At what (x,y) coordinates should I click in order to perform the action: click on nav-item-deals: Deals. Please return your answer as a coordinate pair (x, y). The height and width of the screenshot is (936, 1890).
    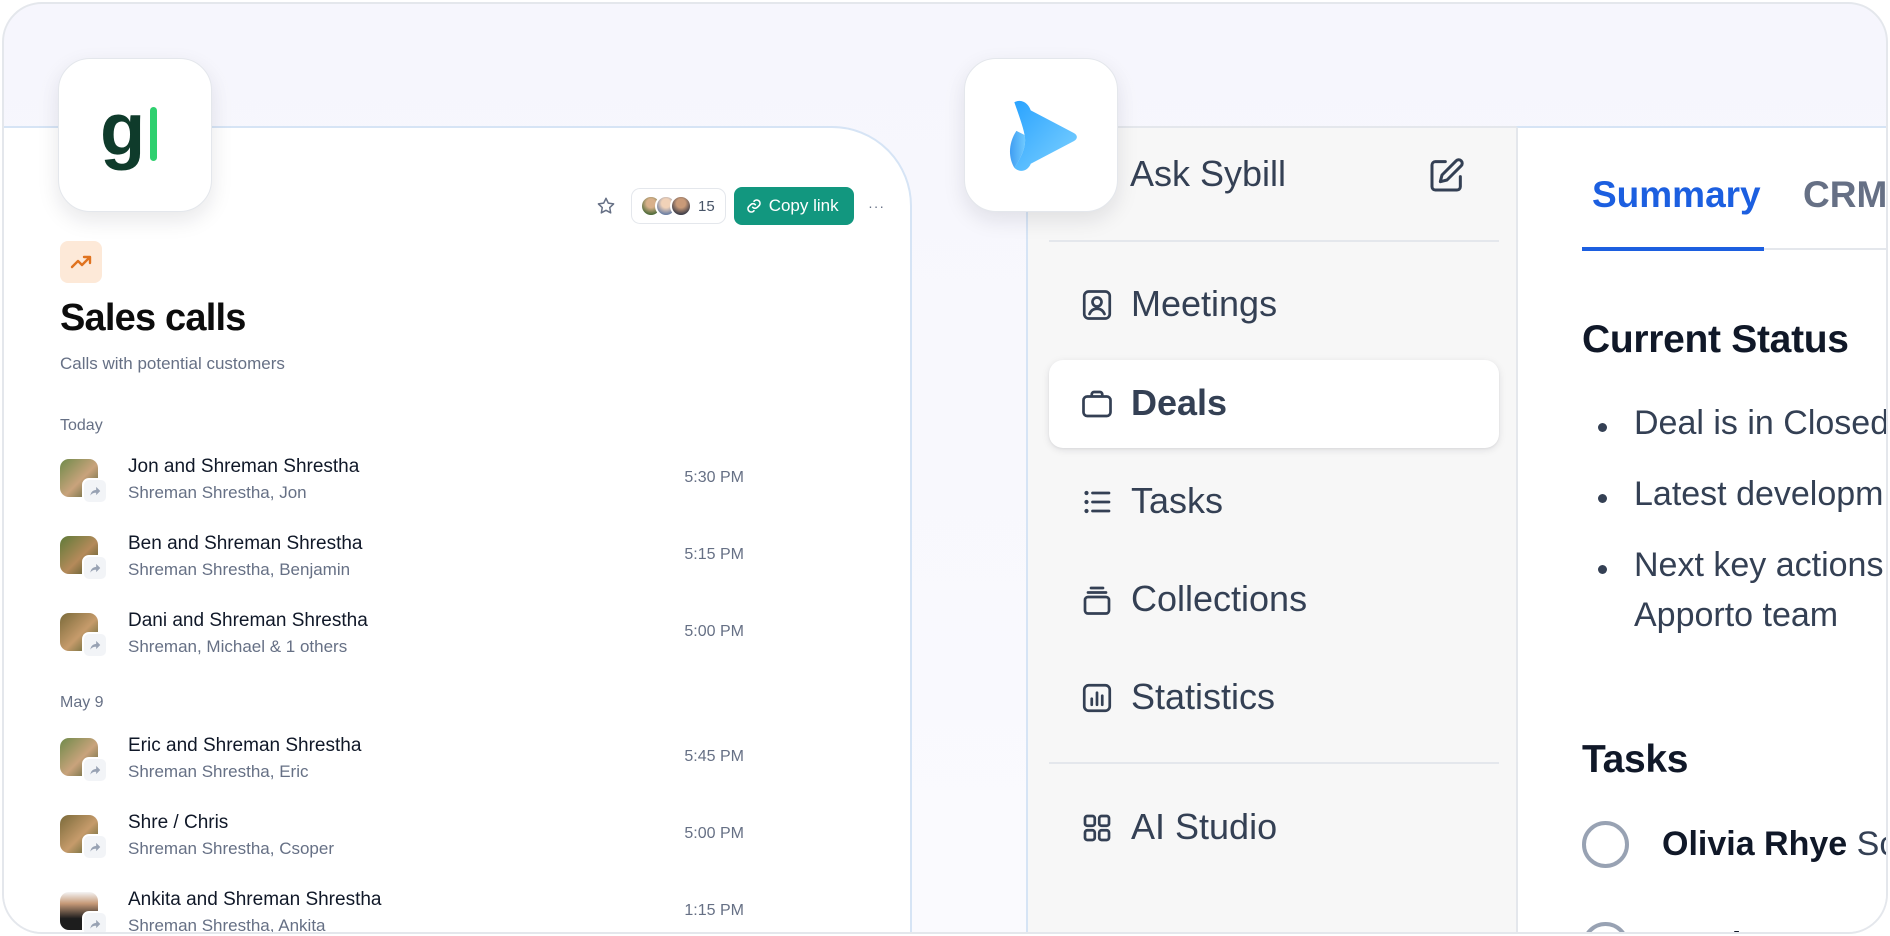
    Looking at the image, I should click on (1274, 404).